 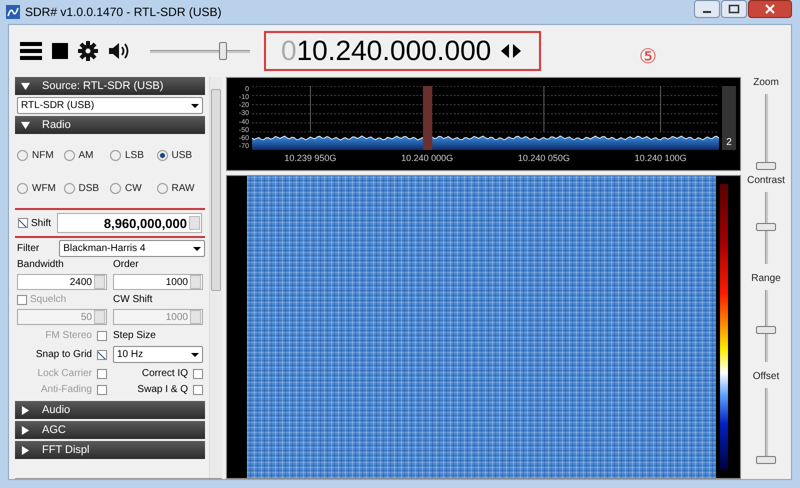 What do you see at coordinates (766, 82) in the screenshot?
I see `slider-label: Zoom` at bounding box center [766, 82].